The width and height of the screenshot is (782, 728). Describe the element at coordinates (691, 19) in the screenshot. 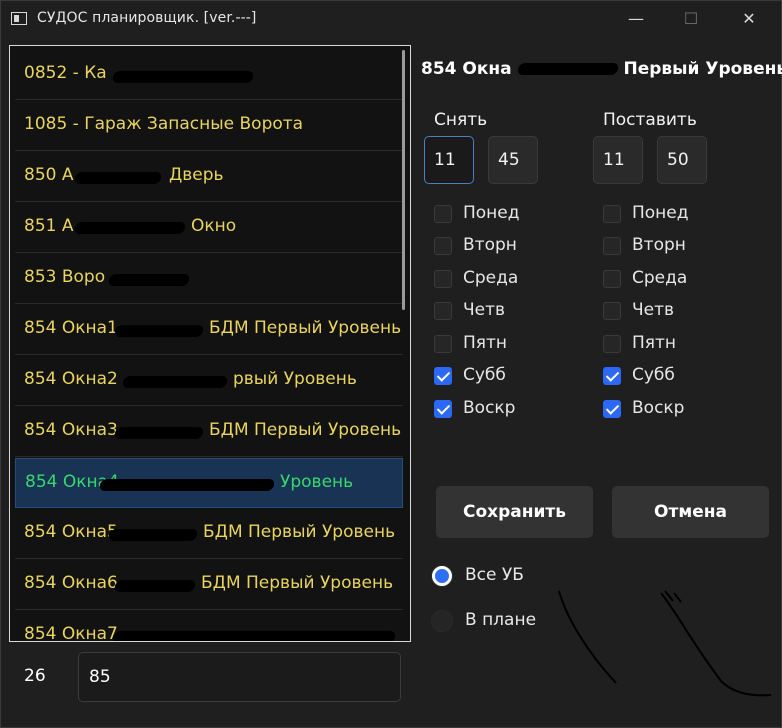

I see `maximize-button: ☐` at that location.